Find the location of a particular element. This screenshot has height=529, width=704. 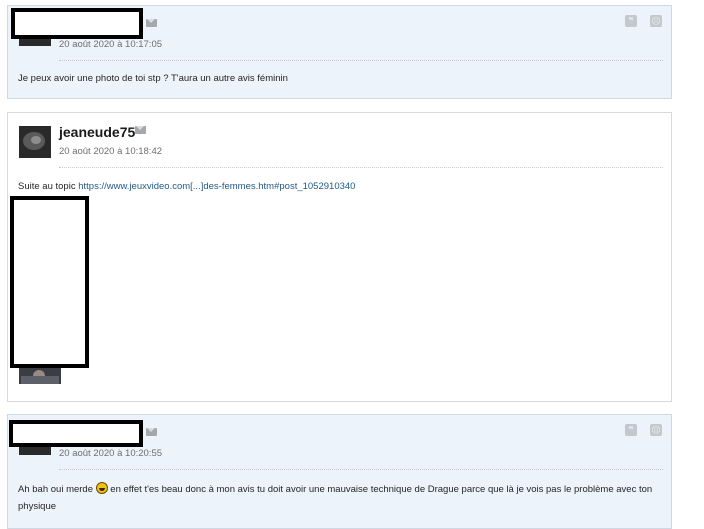

post-date: 20 août 2020 à 10:17:05 is located at coordinates (111, 44).